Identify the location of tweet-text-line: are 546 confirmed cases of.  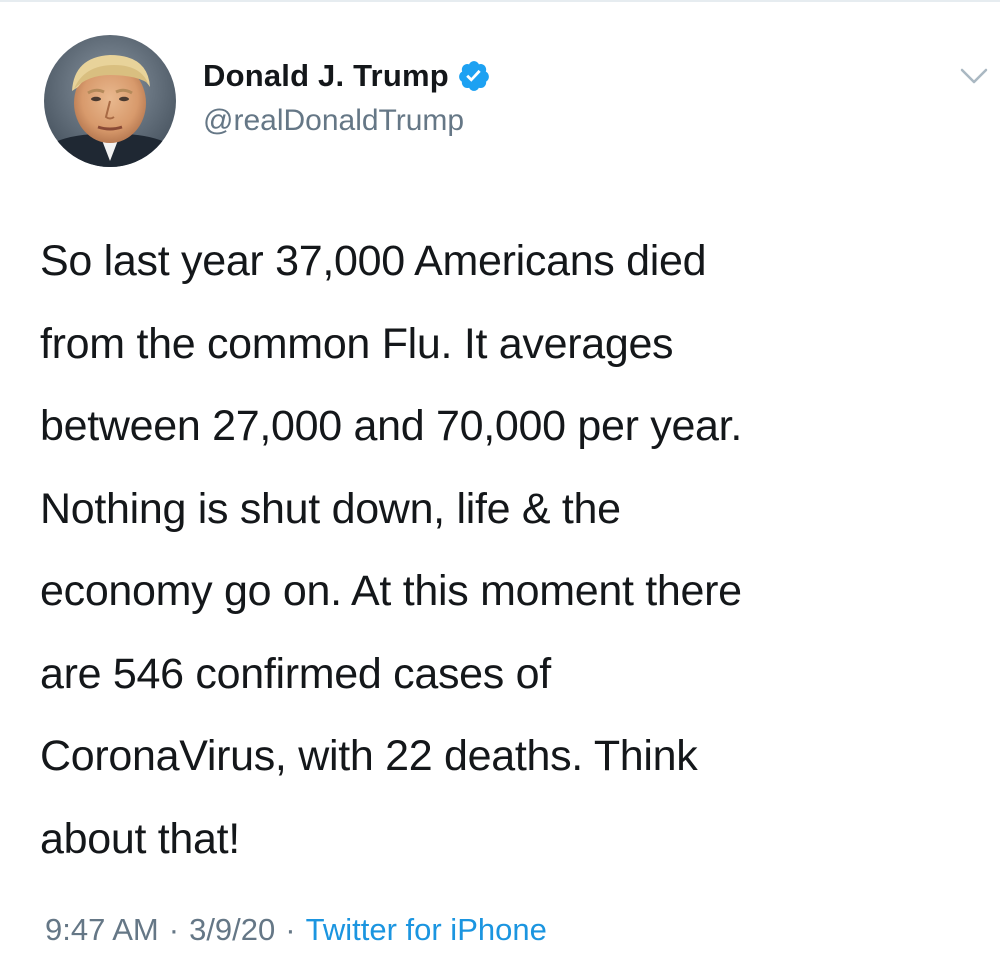
(295, 673).